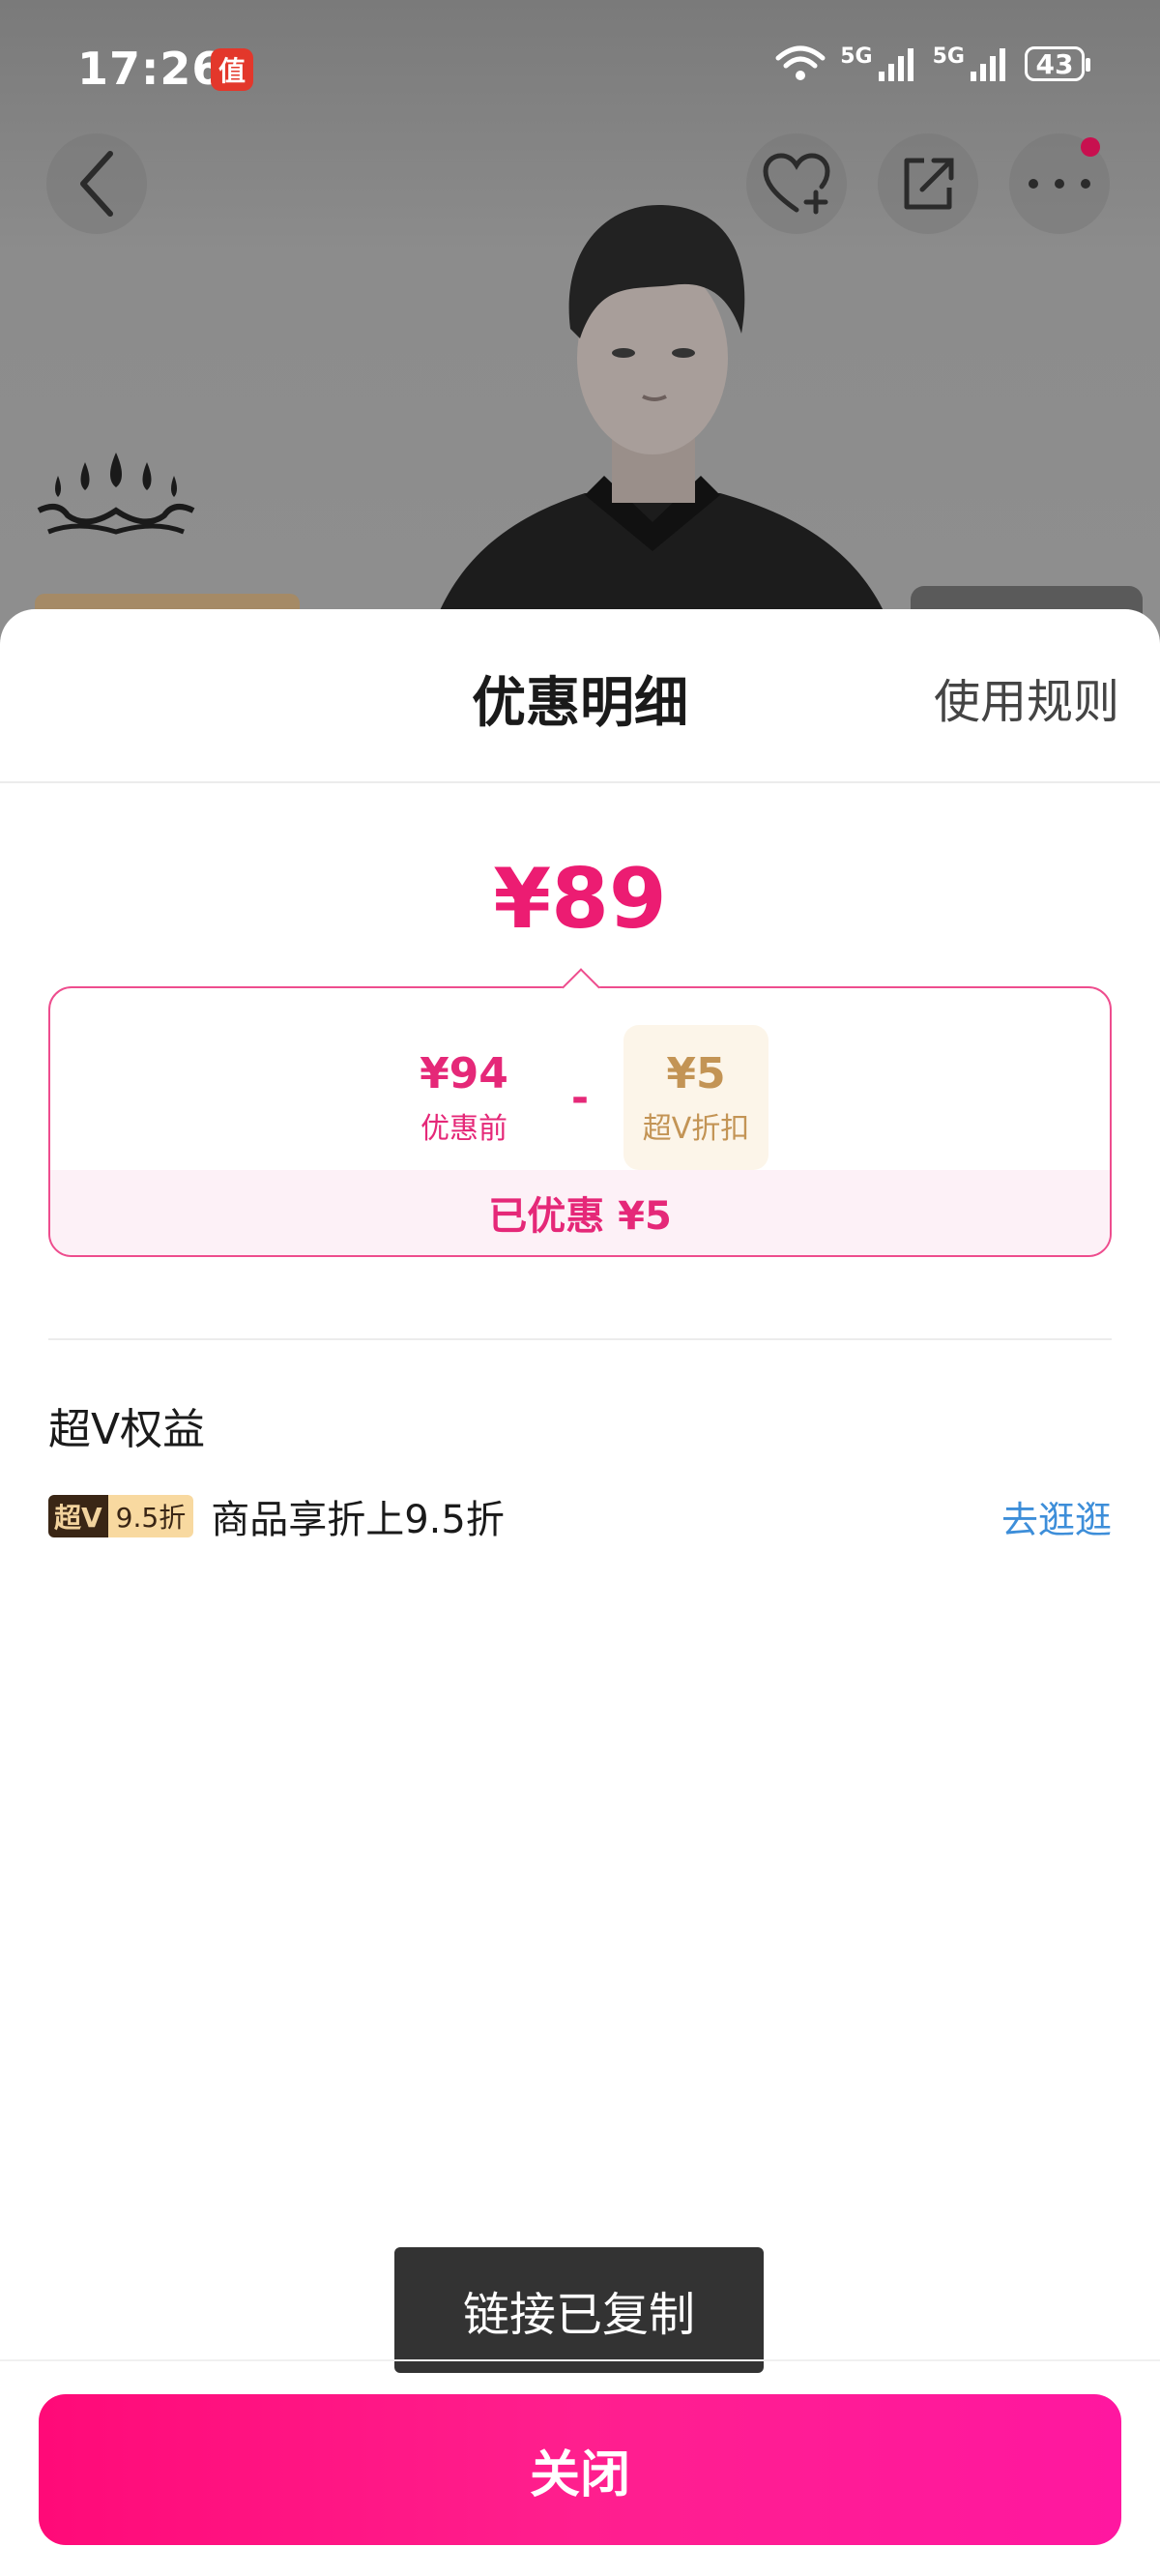  What do you see at coordinates (151, 1516) in the screenshot?
I see `vip-tag-rate: 9.5折` at bounding box center [151, 1516].